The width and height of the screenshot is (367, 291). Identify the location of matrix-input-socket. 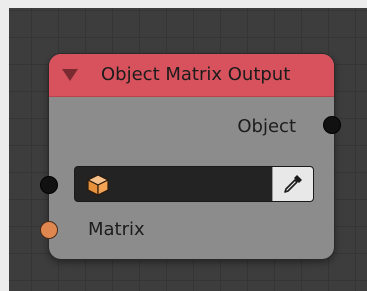
(49, 230).